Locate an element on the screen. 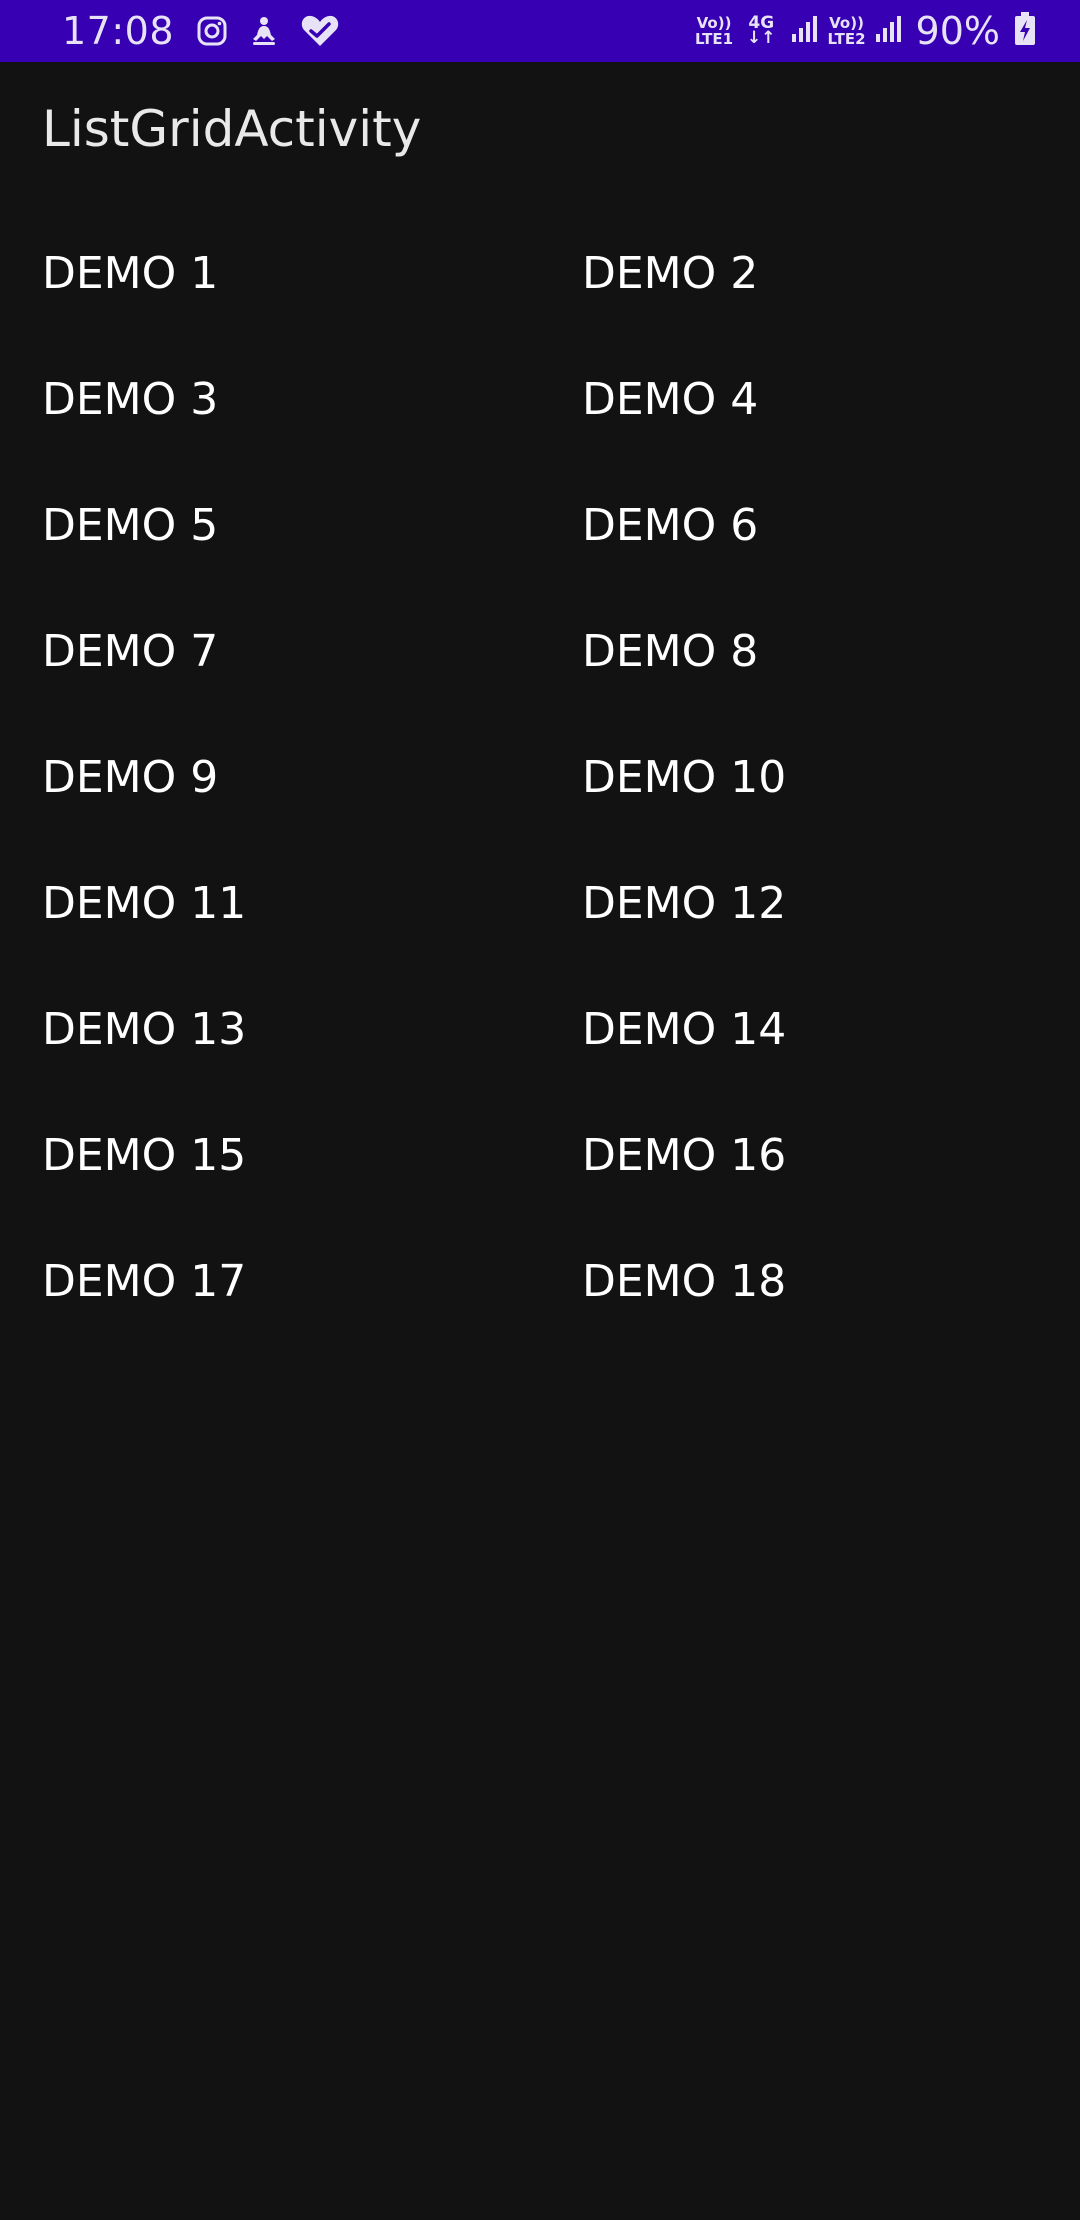 The image size is (1080, 2220). grid-item: DEMO 15 is located at coordinates (270, 1155).